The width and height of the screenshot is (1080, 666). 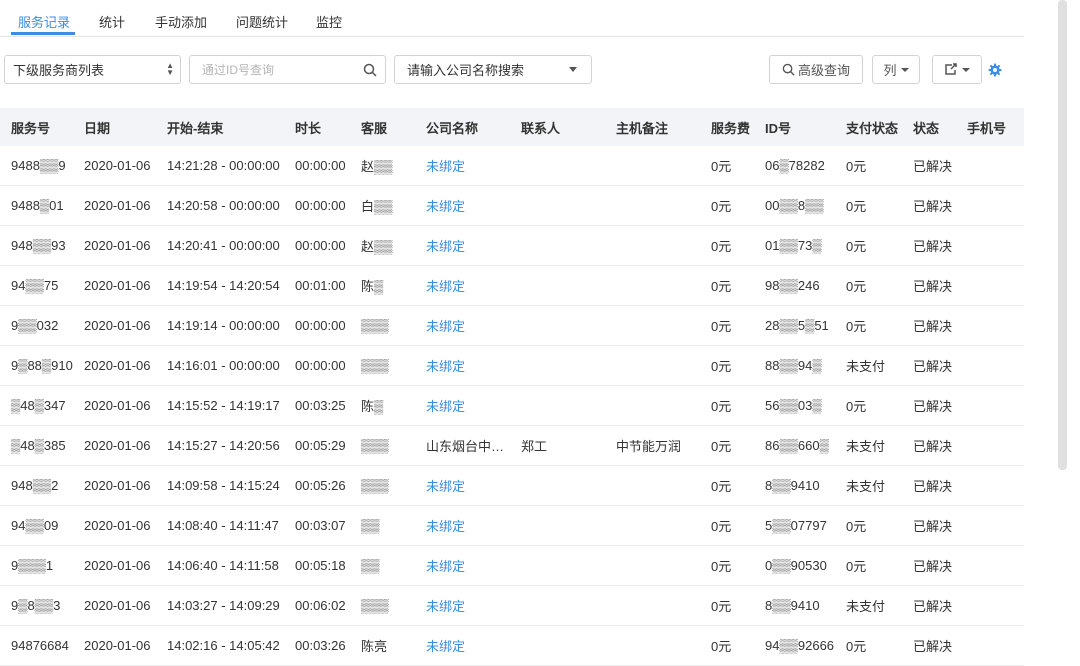 What do you see at coordinates (36, 405) in the screenshot?
I see `cell-service-no: ▒48▒347` at bounding box center [36, 405].